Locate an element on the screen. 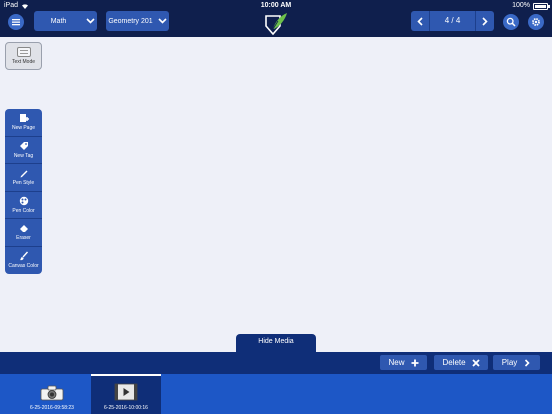  prev-page-button is located at coordinates (420, 21).